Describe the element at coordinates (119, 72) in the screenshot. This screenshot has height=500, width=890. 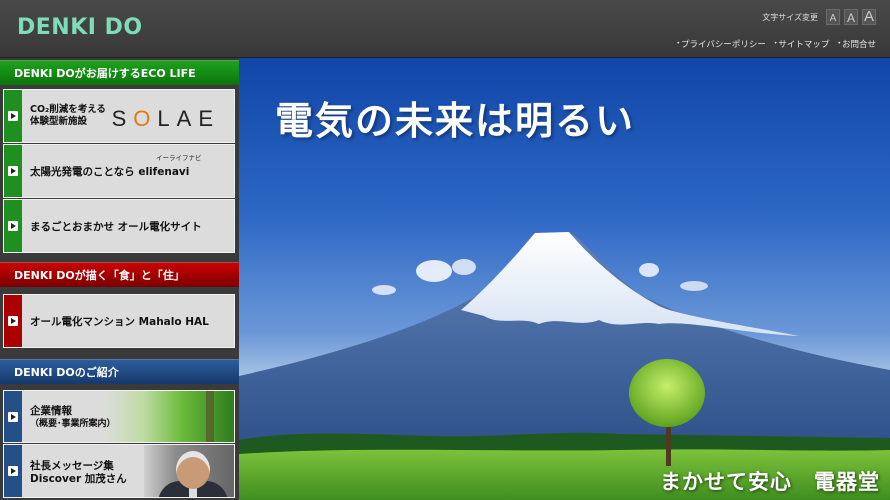
I see `eco-life-heading: DENKI DOがお届けするECO LIFE` at that location.